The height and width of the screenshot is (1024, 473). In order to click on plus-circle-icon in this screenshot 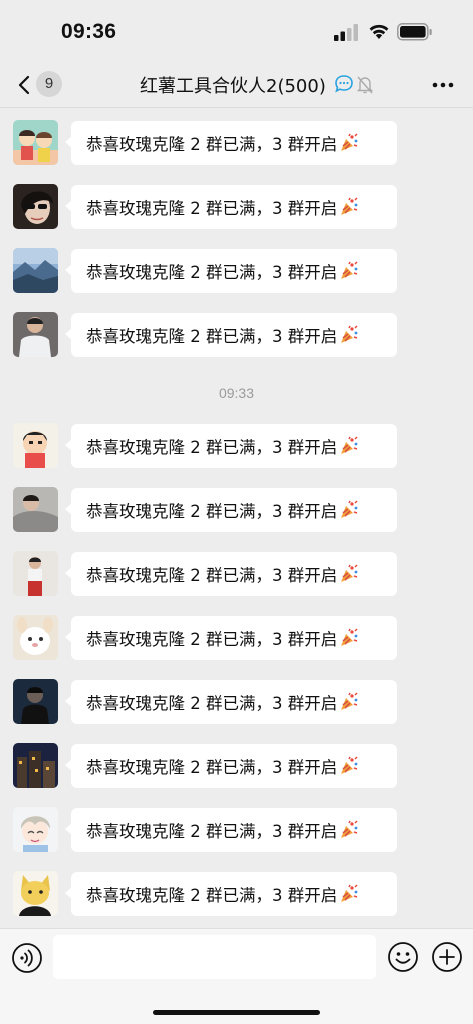, I will do `click(447, 957)`.